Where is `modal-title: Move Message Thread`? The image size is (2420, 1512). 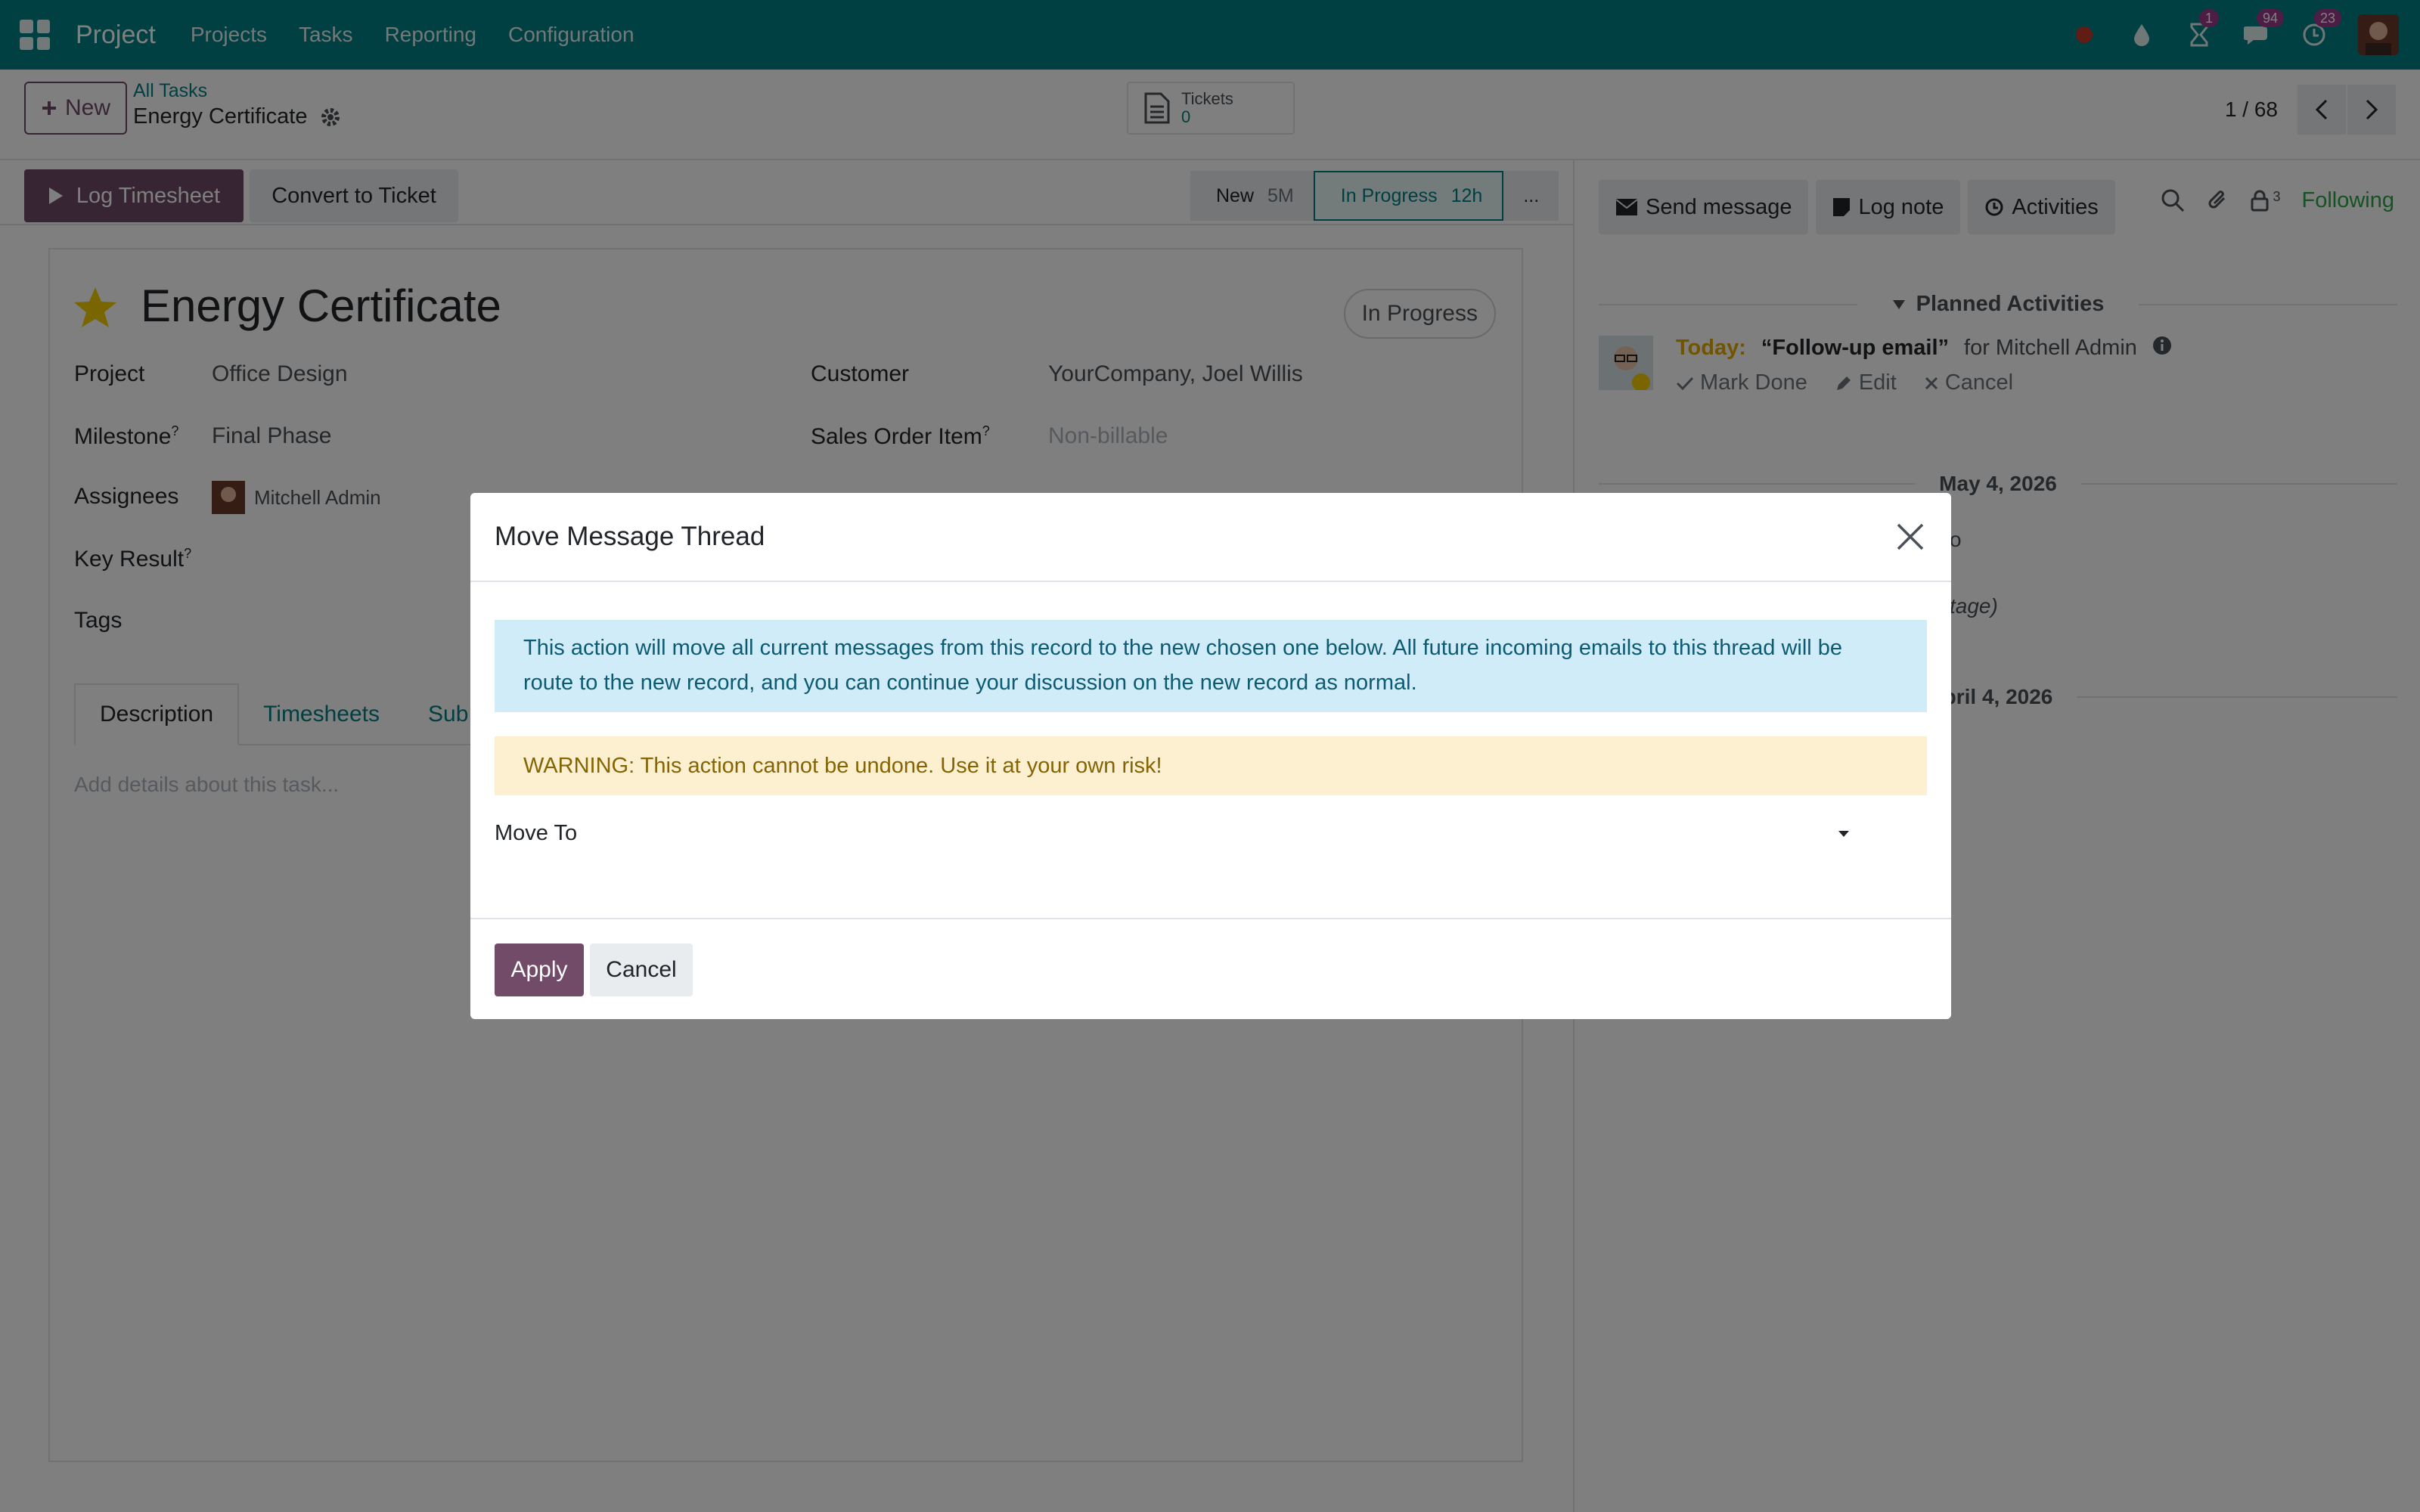 modal-title: Move Message Thread is located at coordinates (630, 536).